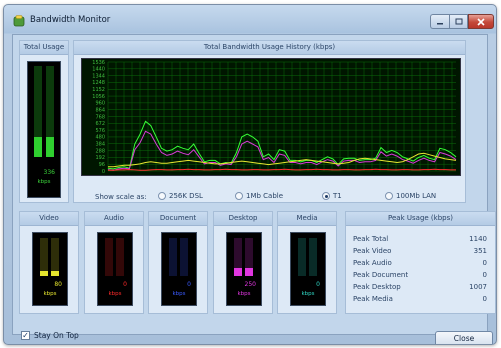 The width and height of the screenshot is (501, 348). Describe the element at coordinates (326, 196) in the screenshot. I see `radio-selected-icon` at that location.